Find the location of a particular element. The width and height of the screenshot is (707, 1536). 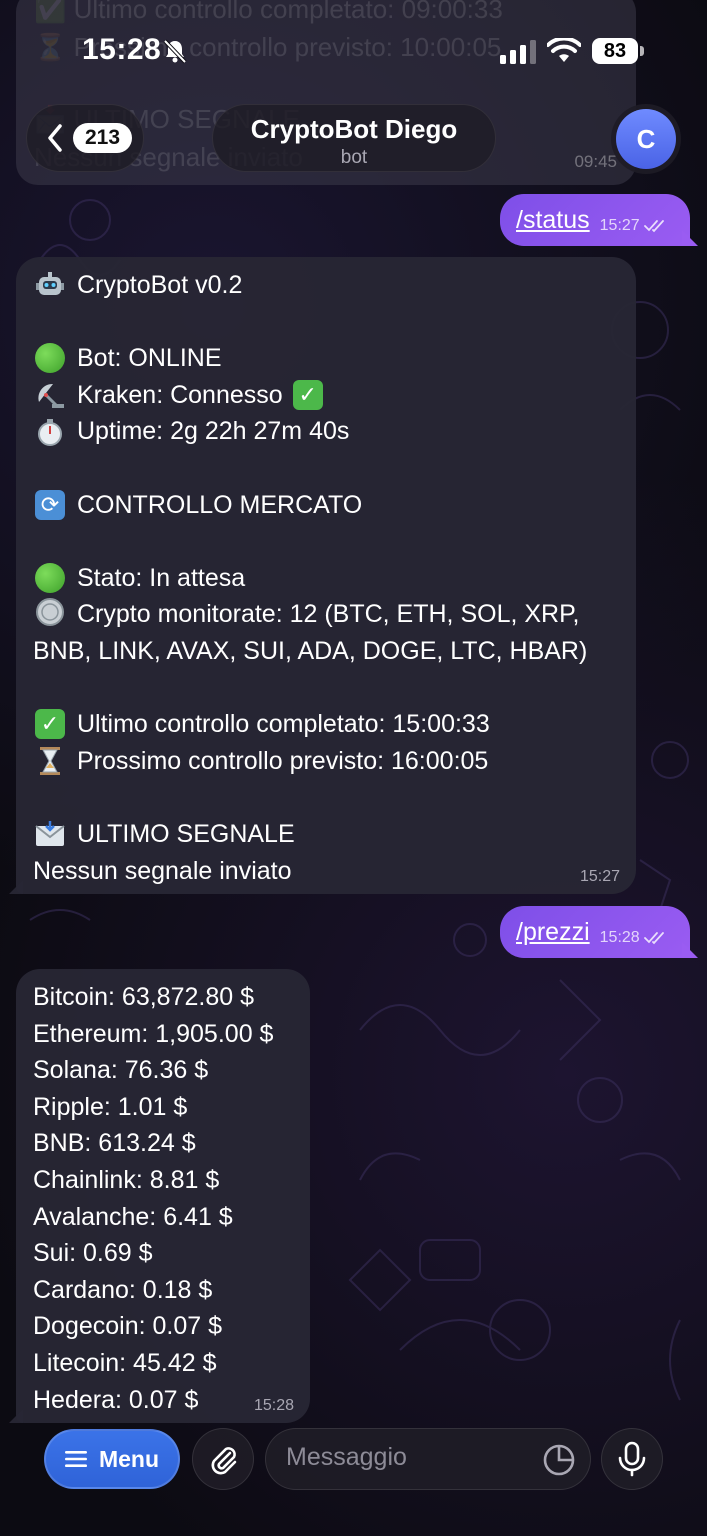

kraken-status: Kraken: Connesso is located at coordinates (180, 394).